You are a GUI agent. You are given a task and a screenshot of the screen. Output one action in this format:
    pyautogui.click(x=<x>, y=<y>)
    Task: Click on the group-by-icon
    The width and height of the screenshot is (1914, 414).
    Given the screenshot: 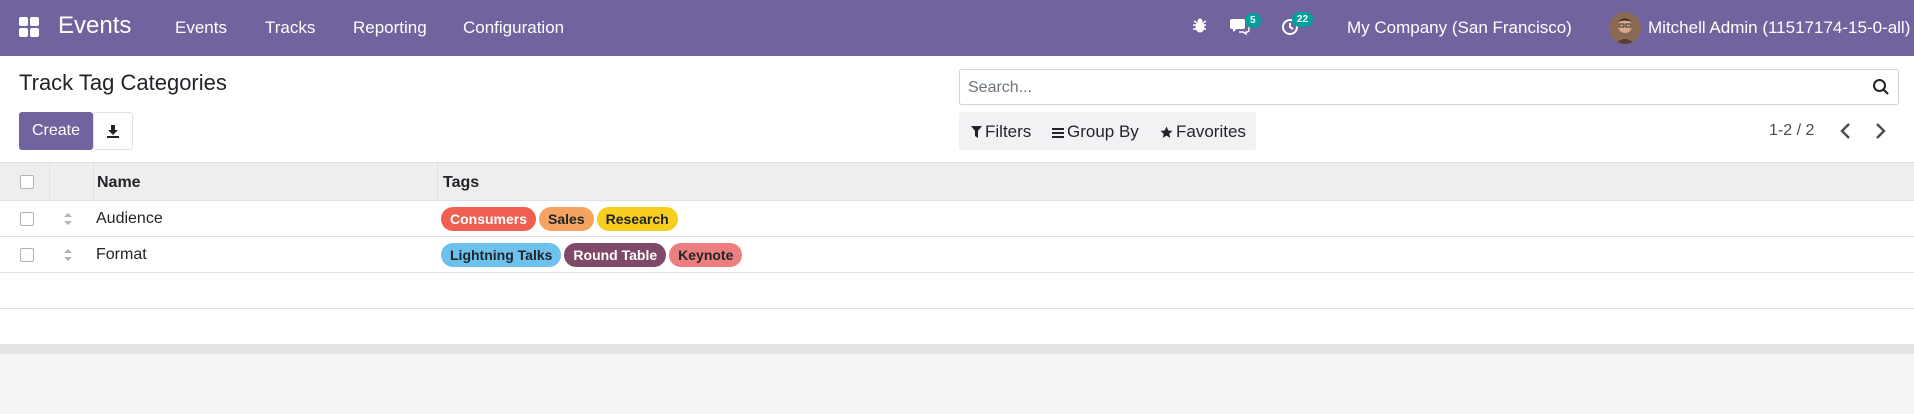 What is the action you would take?
    pyautogui.click(x=1058, y=132)
    